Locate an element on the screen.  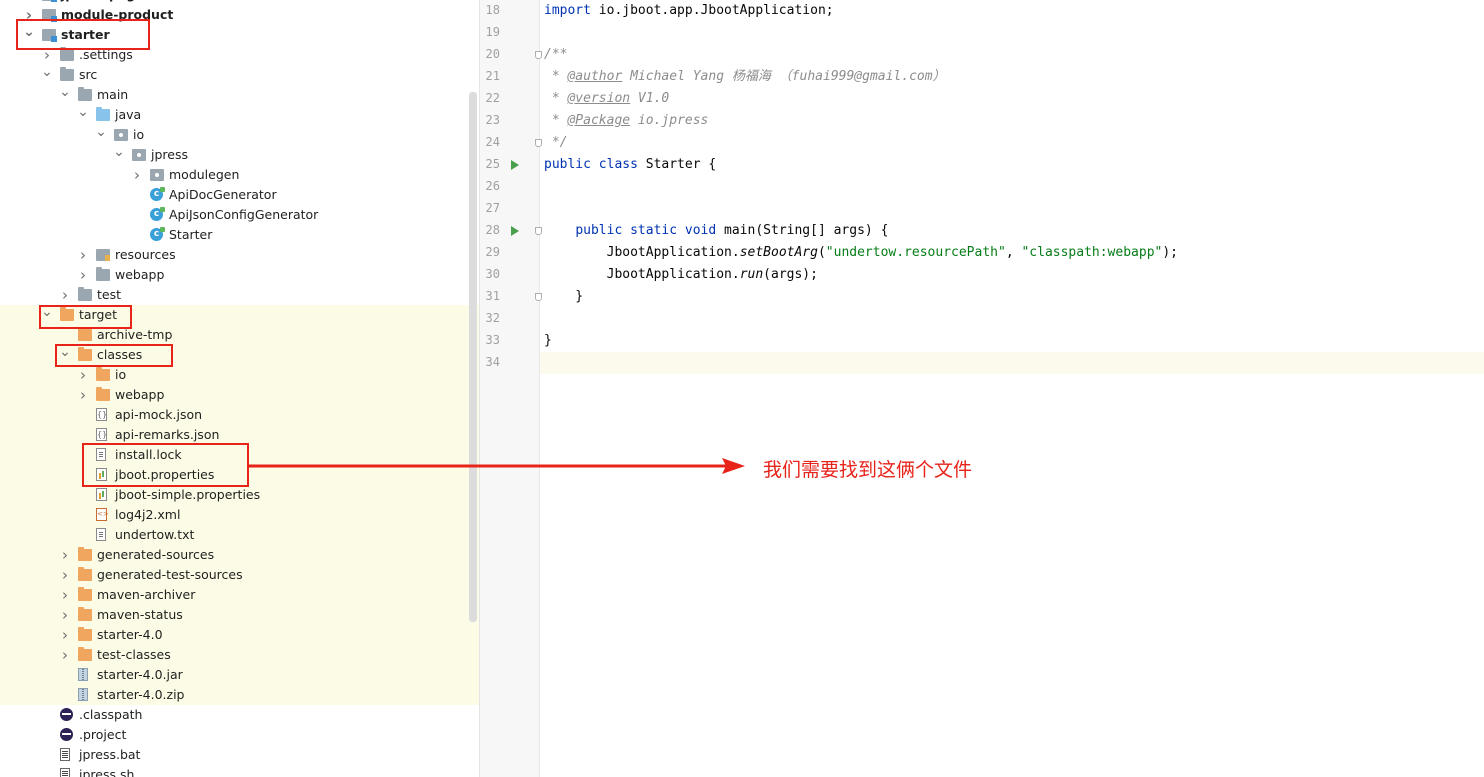
line-number: 19 is located at coordinates (492, 32).